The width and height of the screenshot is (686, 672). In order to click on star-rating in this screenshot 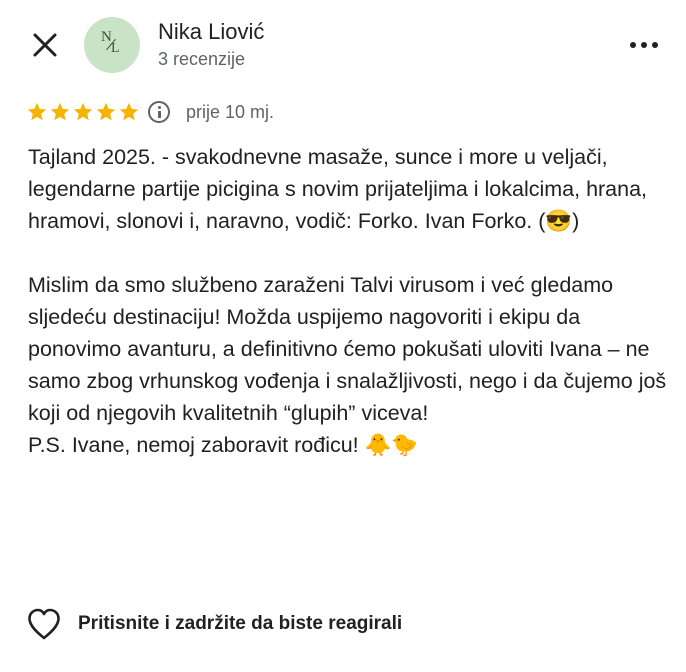, I will do `click(83, 112)`.